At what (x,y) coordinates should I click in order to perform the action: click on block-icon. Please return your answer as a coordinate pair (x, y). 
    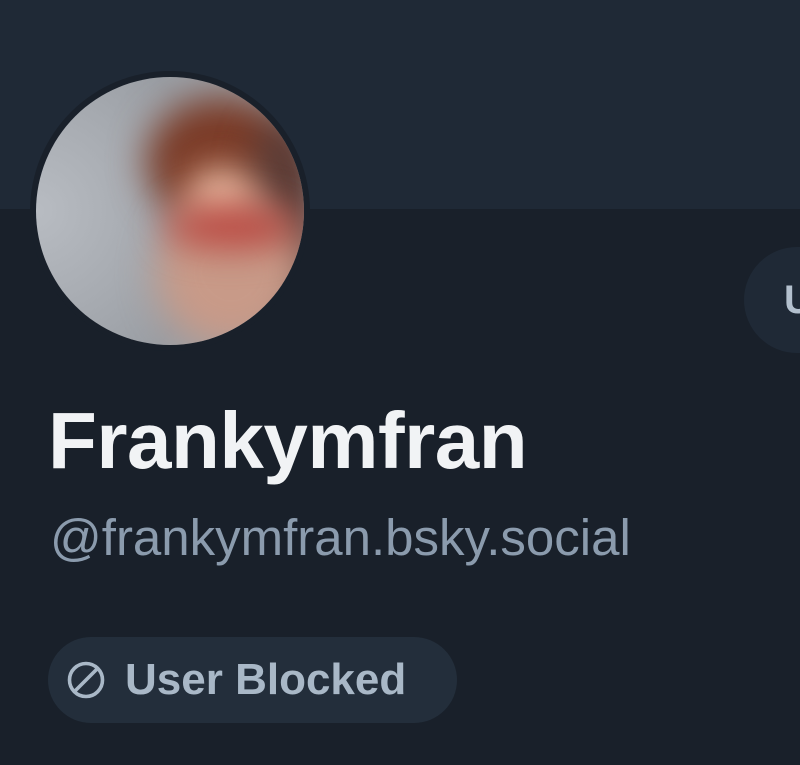
    Looking at the image, I should click on (86, 680).